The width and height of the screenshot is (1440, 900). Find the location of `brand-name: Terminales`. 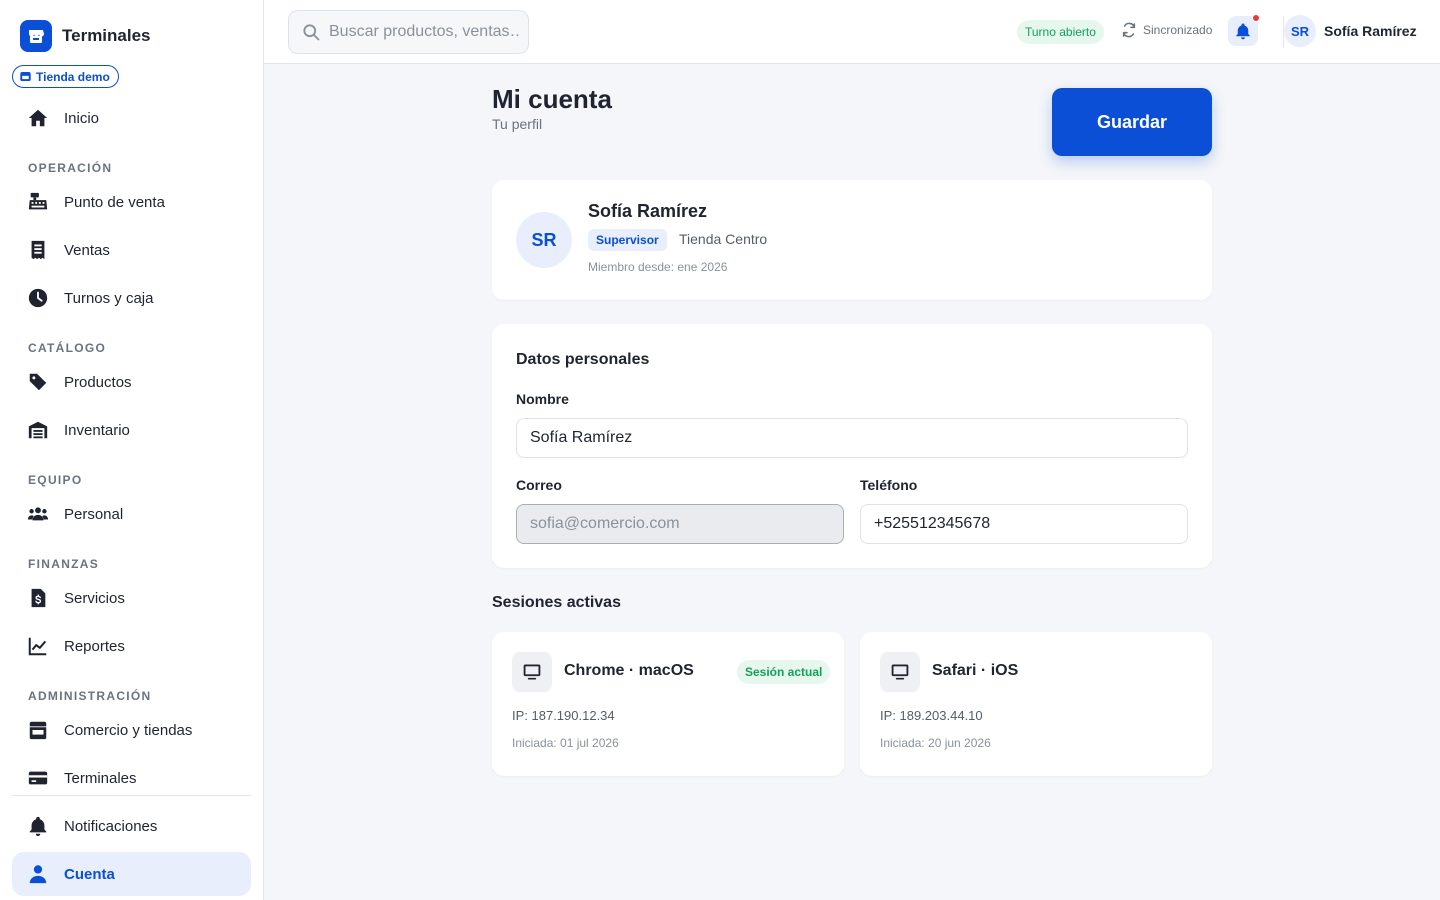

brand-name: Terminales is located at coordinates (106, 35).